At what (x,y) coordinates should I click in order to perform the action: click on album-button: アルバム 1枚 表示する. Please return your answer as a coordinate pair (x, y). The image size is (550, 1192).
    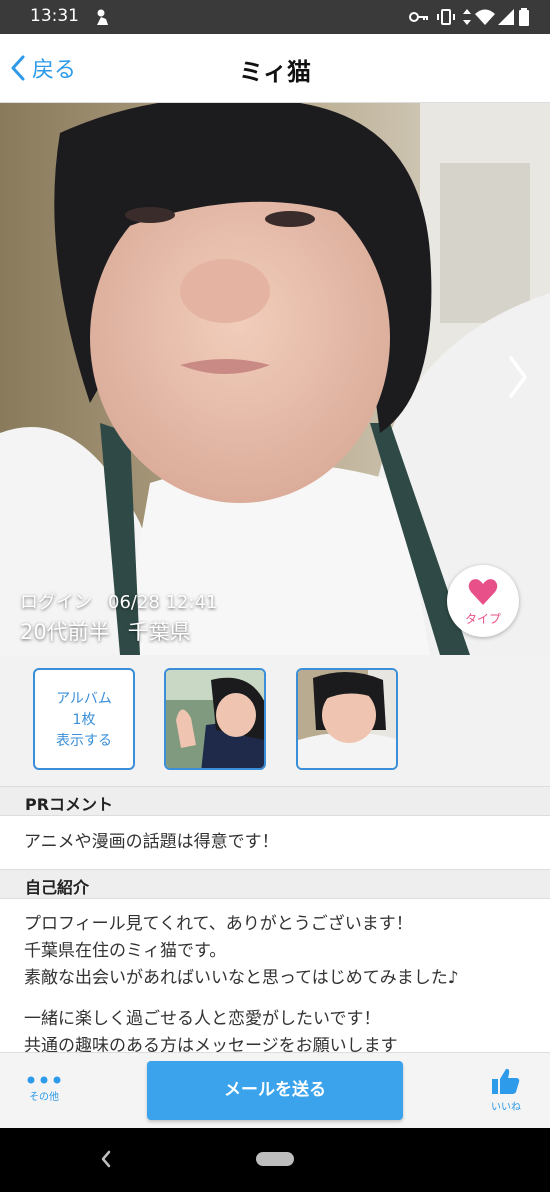
    Looking at the image, I should click on (84, 719).